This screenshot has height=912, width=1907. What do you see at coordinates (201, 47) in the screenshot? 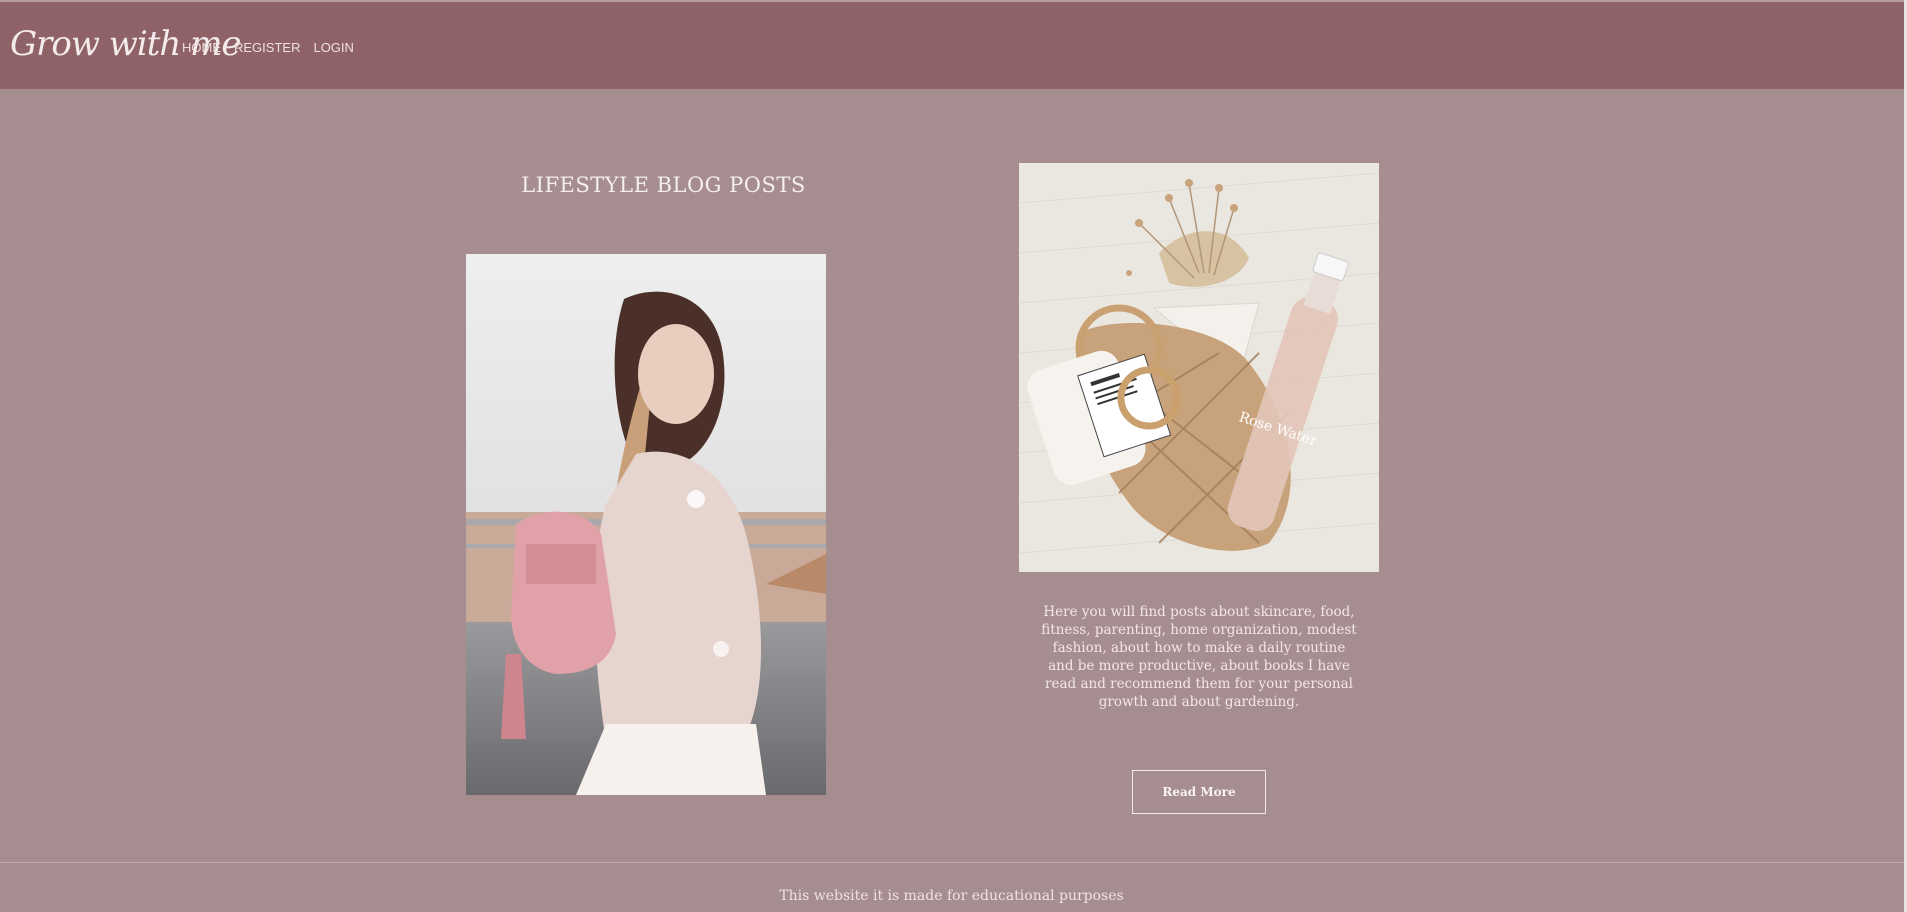
I see `nav-home-link: HOME` at bounding box center [201, 47].